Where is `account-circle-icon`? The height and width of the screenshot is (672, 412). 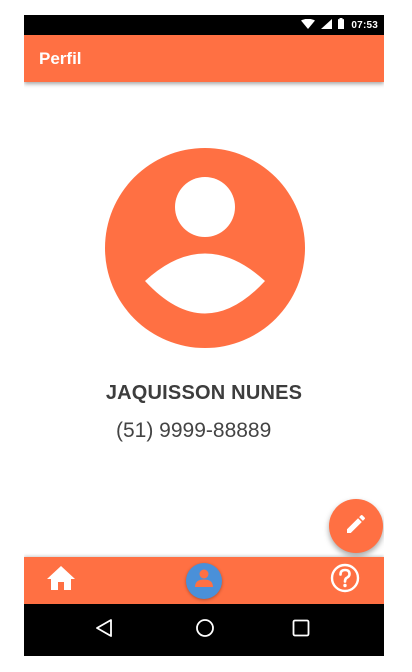
account-circle-icon is located at coordinates (205, 248).